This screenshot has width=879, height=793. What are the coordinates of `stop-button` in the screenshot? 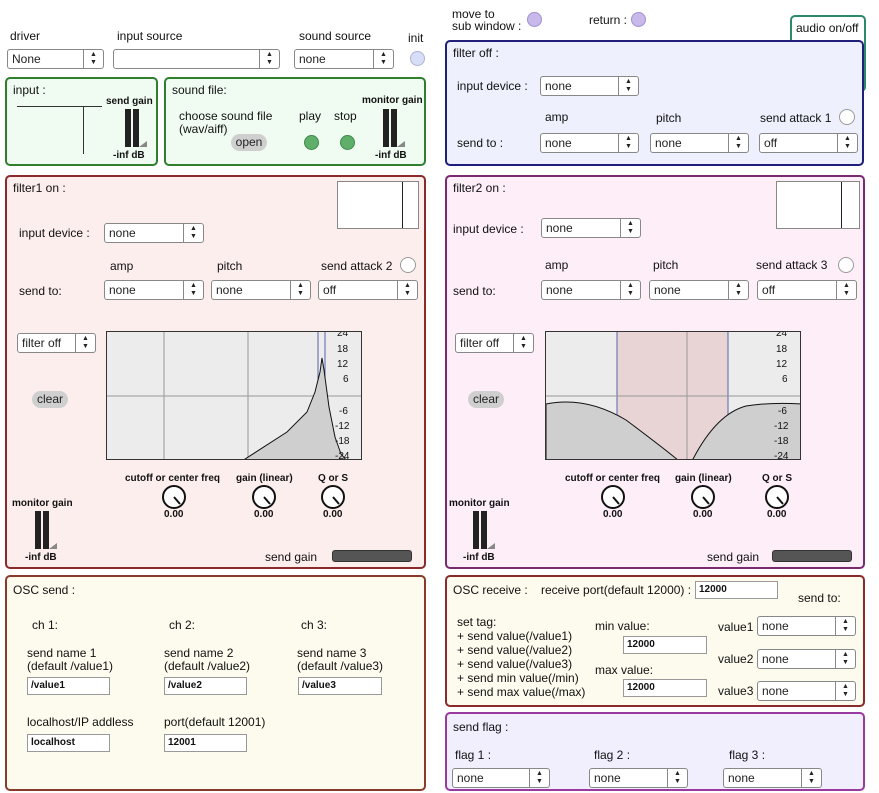 It's located at (347, 142).